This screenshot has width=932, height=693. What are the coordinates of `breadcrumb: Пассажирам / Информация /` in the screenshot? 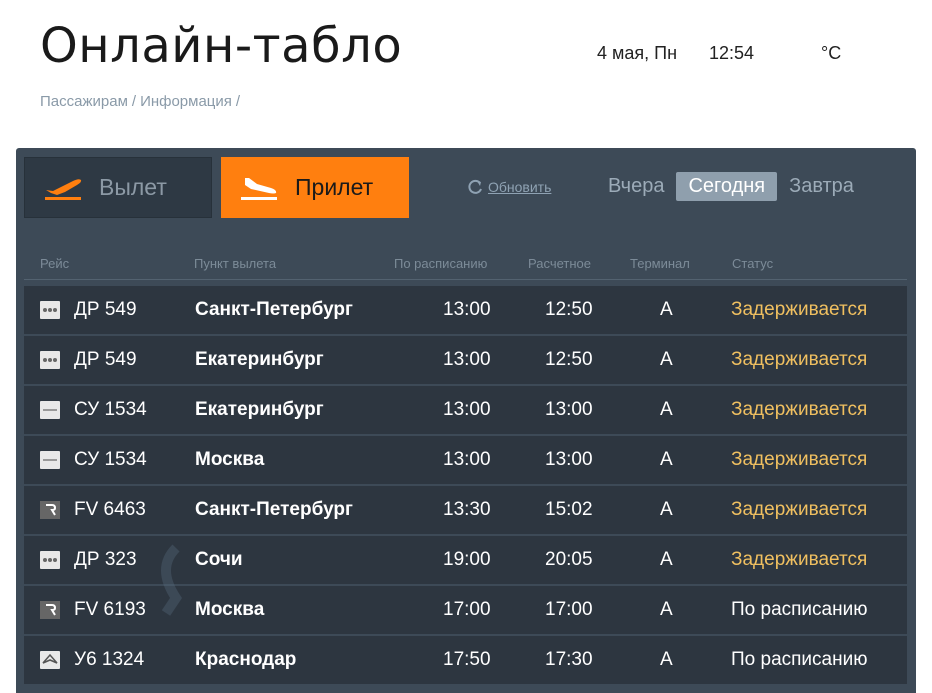 It's located at (142, 101).